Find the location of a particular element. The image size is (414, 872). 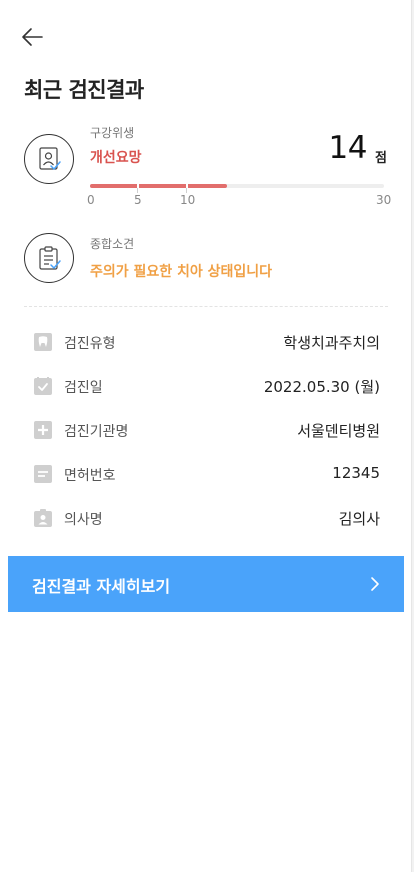

info-label: 면허번호 is located at coordinates (90, 476).